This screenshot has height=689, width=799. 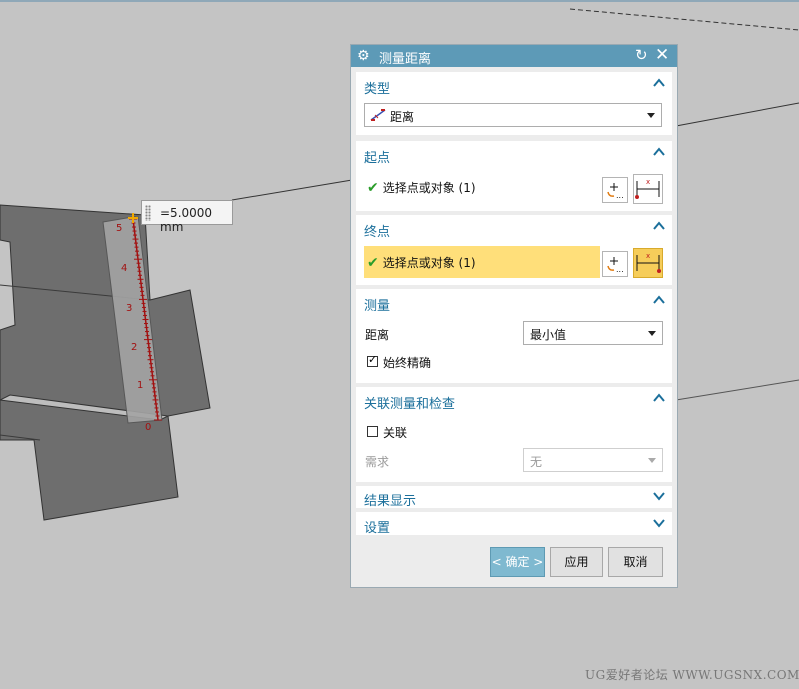 I want to click on always-precise-checkbox: ✓, so click(x=372, y=360).